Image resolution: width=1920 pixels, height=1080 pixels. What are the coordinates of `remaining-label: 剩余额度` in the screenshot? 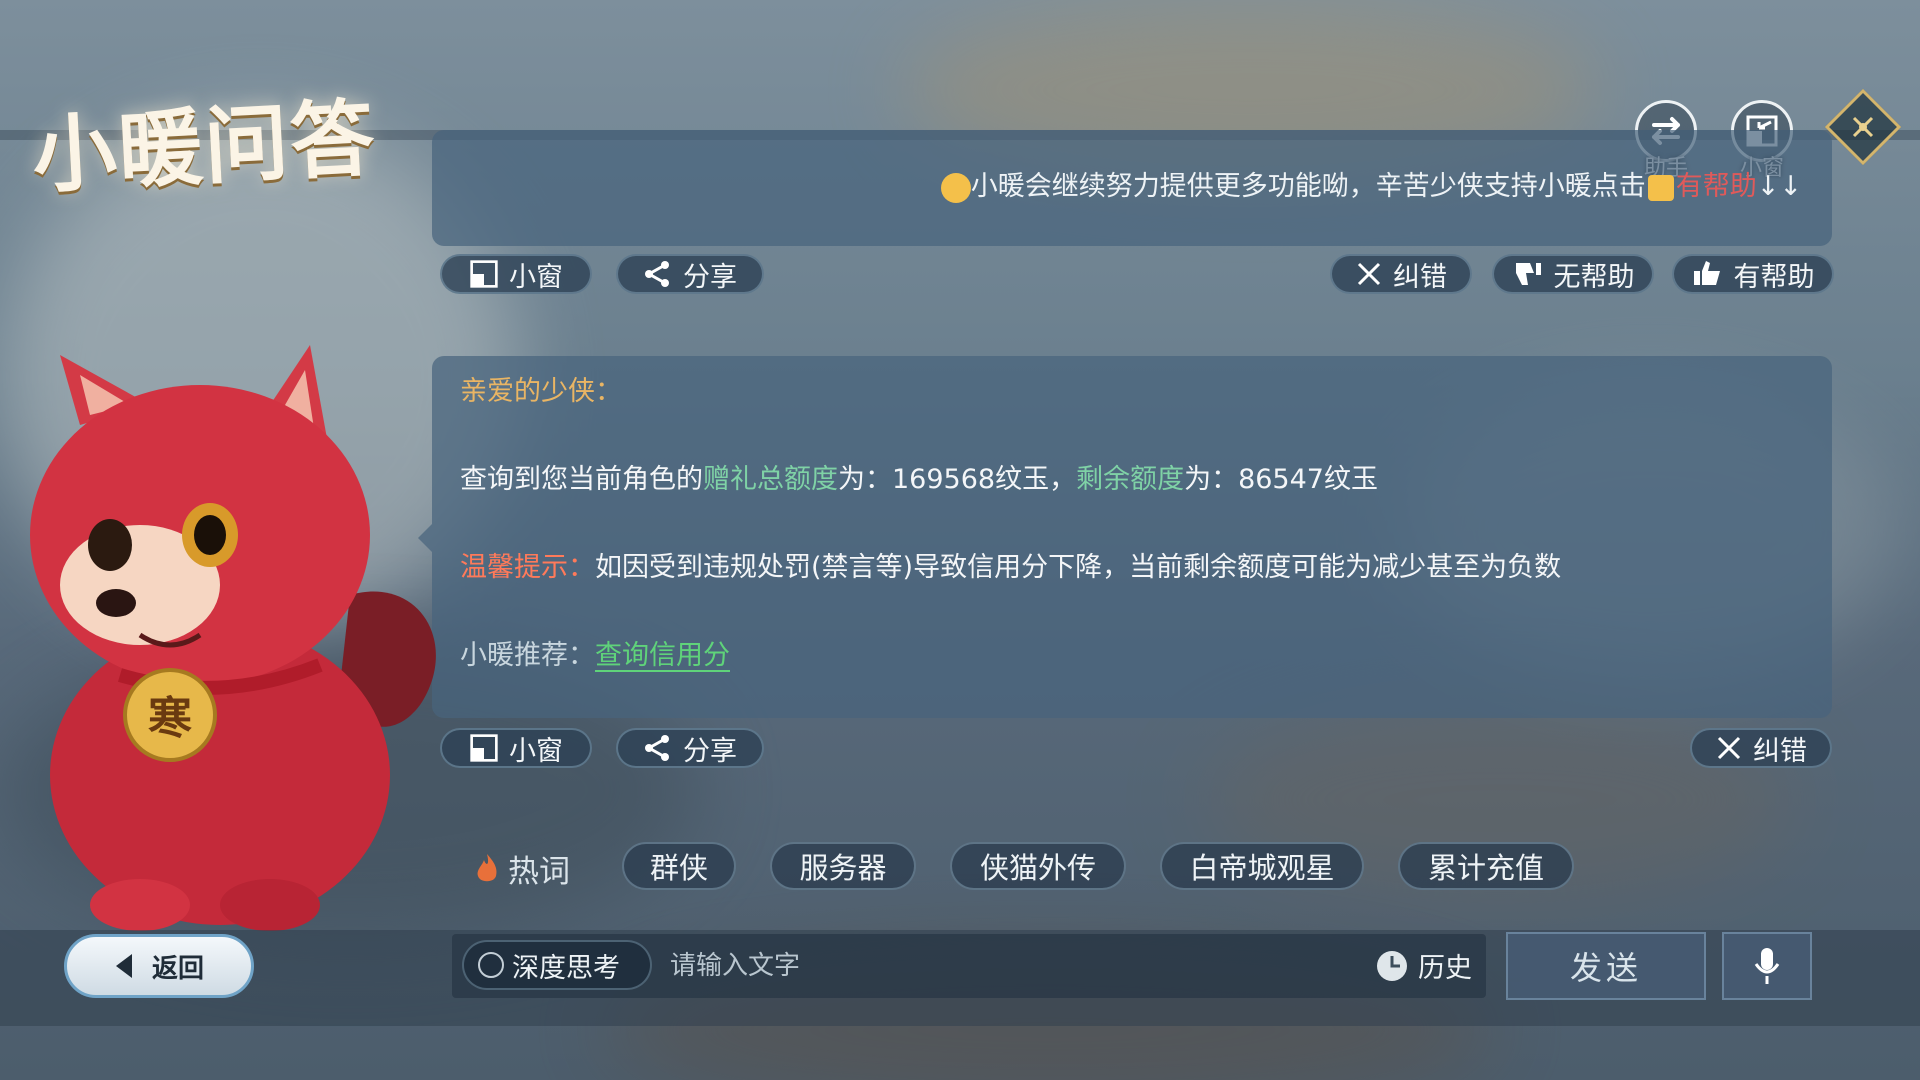 It's located at (1130, 479).